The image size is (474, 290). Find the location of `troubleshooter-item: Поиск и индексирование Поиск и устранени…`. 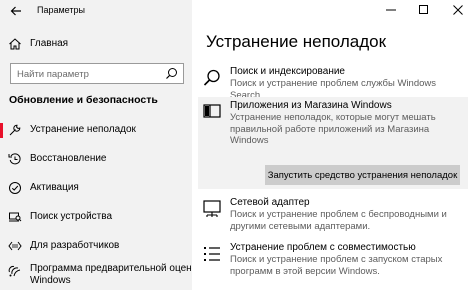

troubleshooter-item: Поиск и индексирование Поиск и устранени… is located at coordinates (333, 83).